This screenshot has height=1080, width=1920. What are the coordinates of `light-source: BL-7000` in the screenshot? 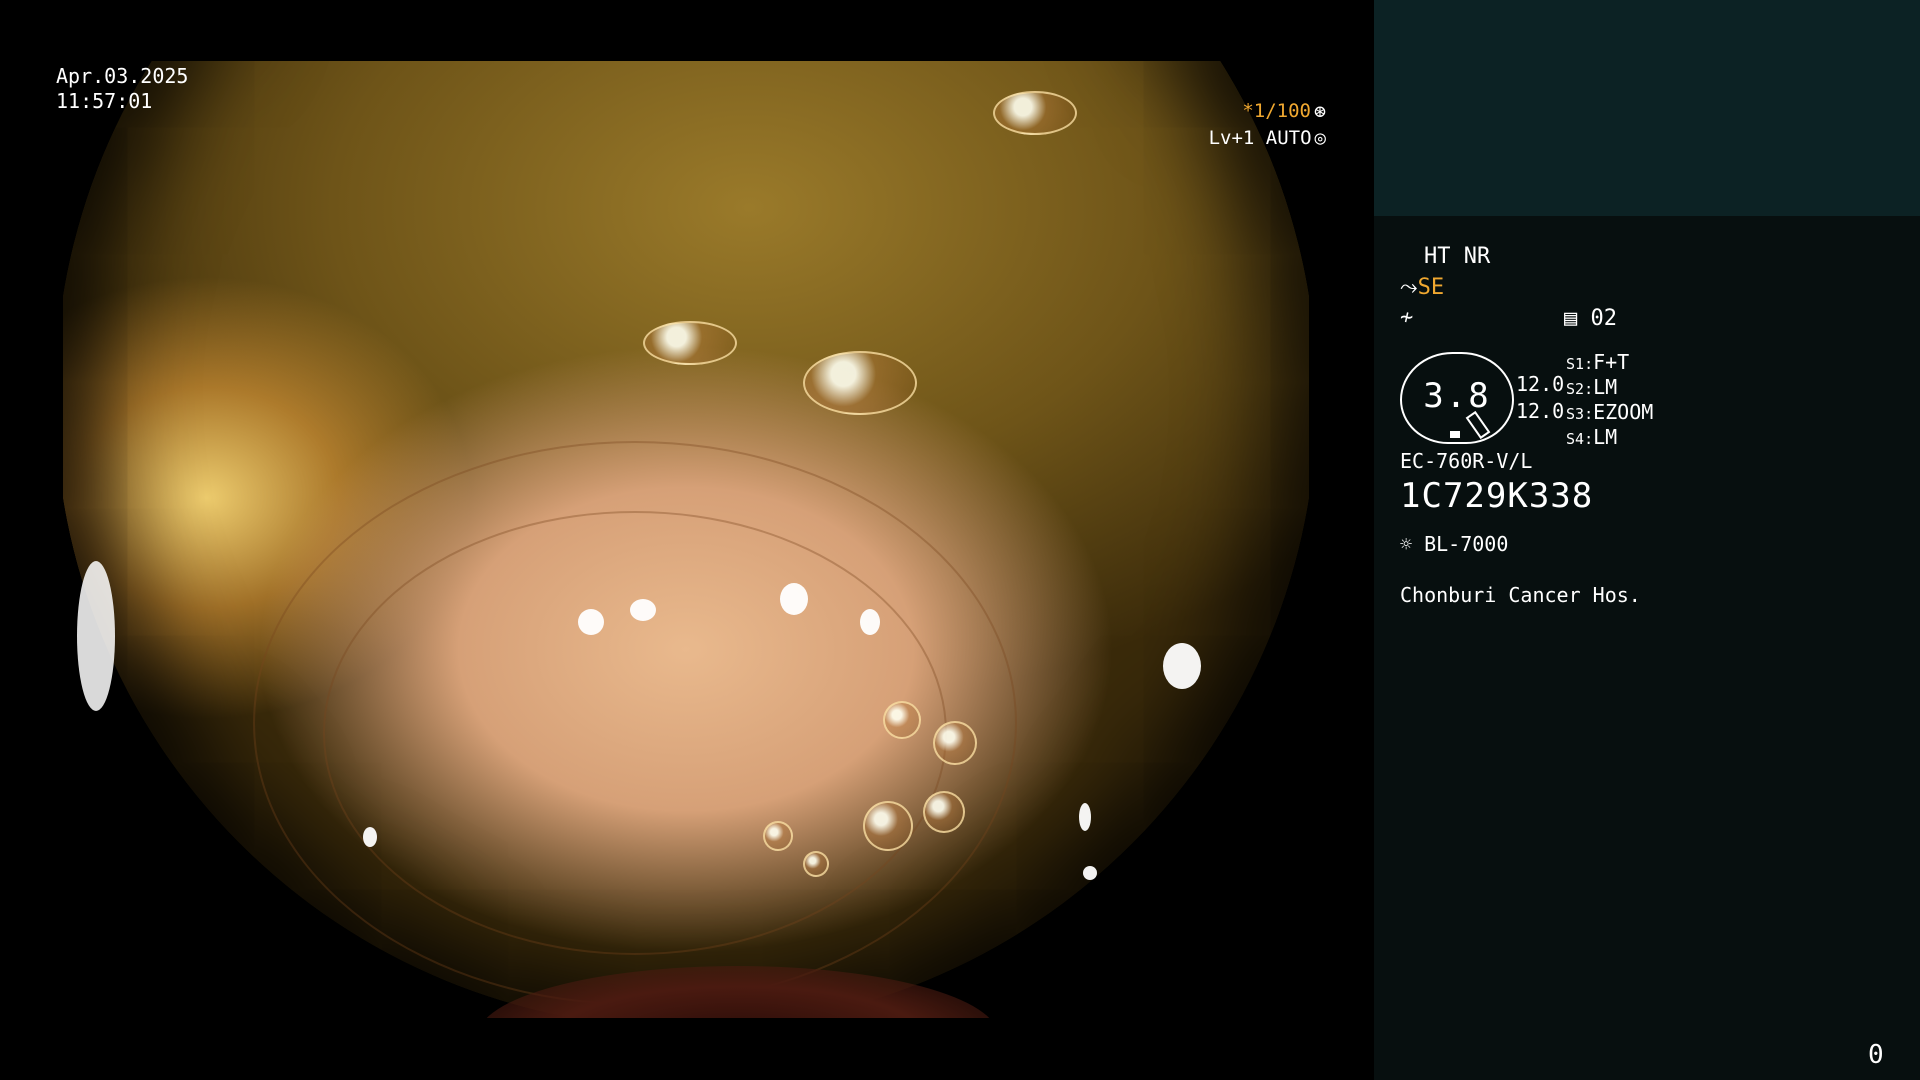 It's located at (1466, 544).